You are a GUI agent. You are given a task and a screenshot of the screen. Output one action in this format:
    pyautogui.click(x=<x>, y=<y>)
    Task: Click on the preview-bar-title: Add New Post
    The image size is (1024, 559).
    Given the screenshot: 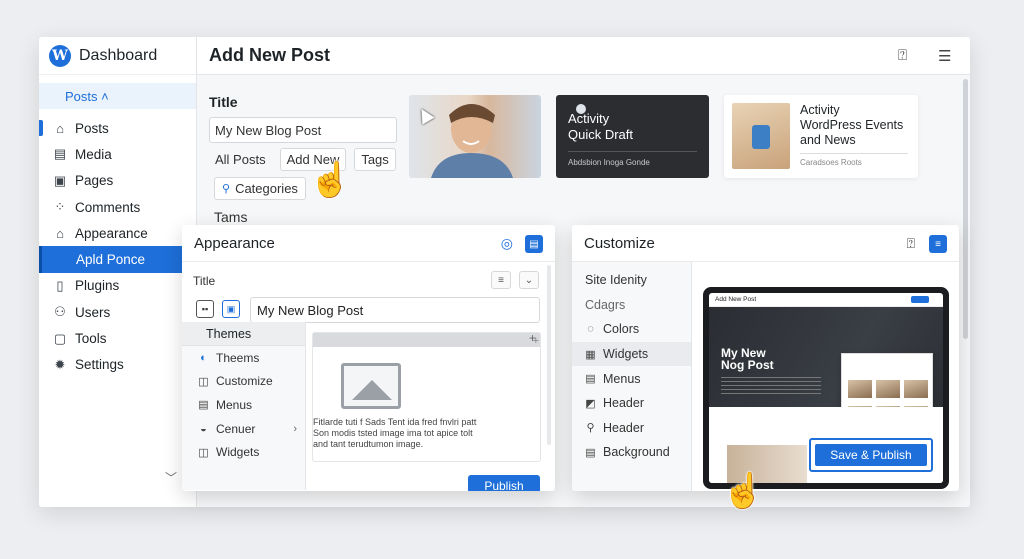 What is the action you would take?
    pyautogui.click(x=736, y=299)
    